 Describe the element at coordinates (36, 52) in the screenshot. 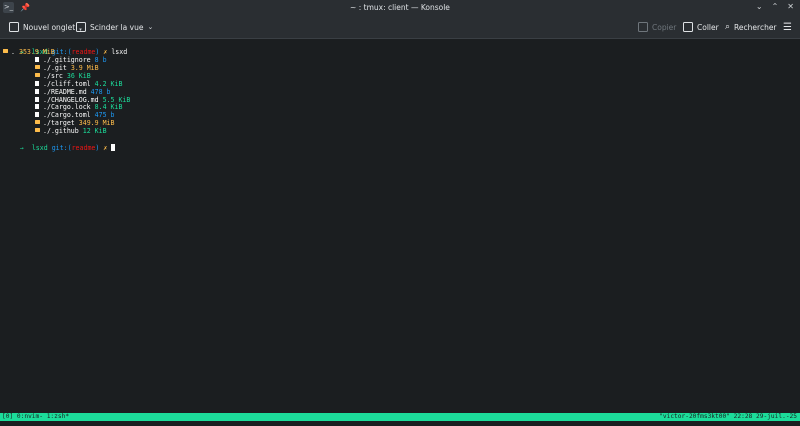

I see `root-size: 353.9 MiB` at that location.